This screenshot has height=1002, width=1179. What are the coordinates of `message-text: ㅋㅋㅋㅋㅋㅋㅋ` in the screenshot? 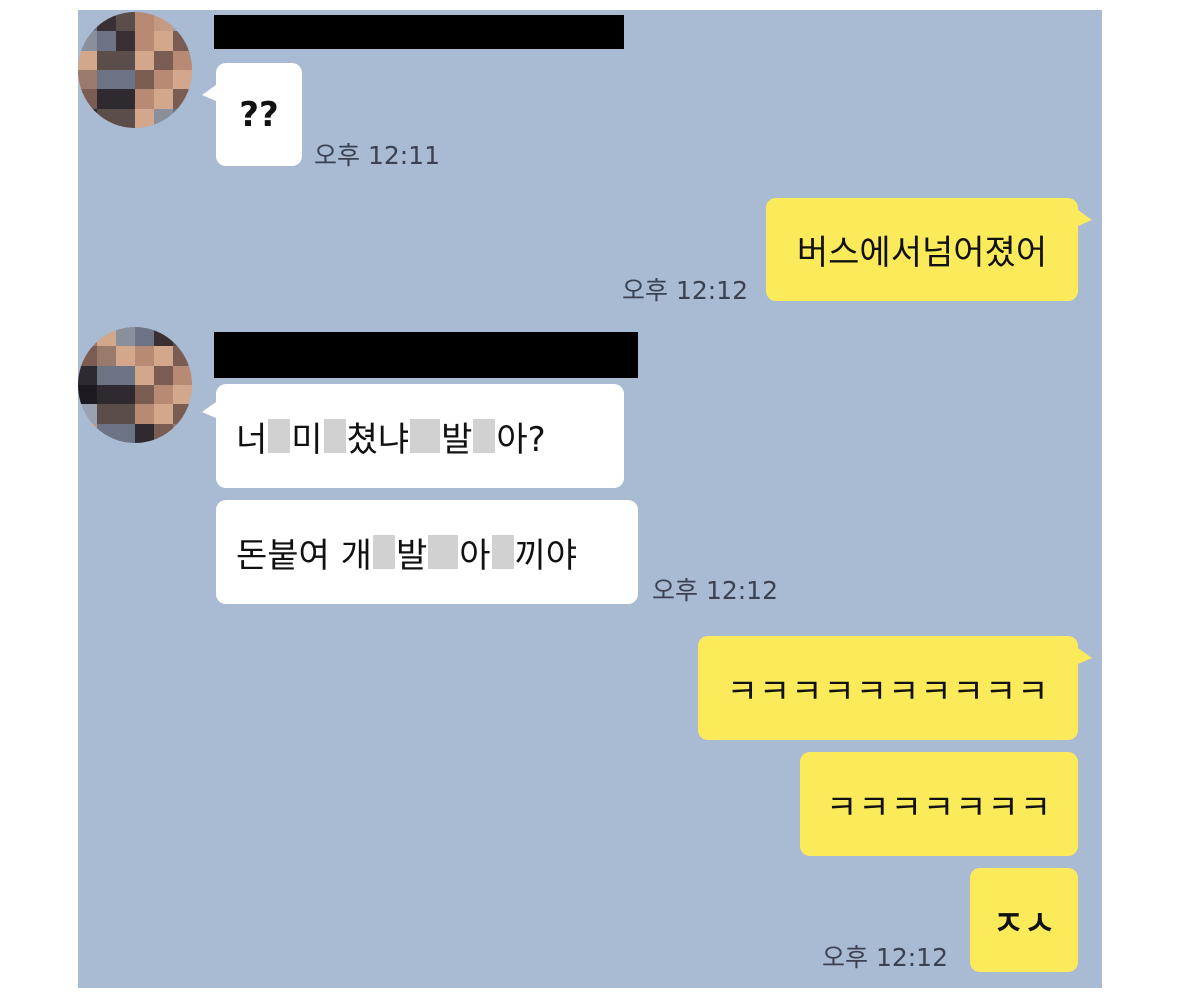 It's located at (939, 807).